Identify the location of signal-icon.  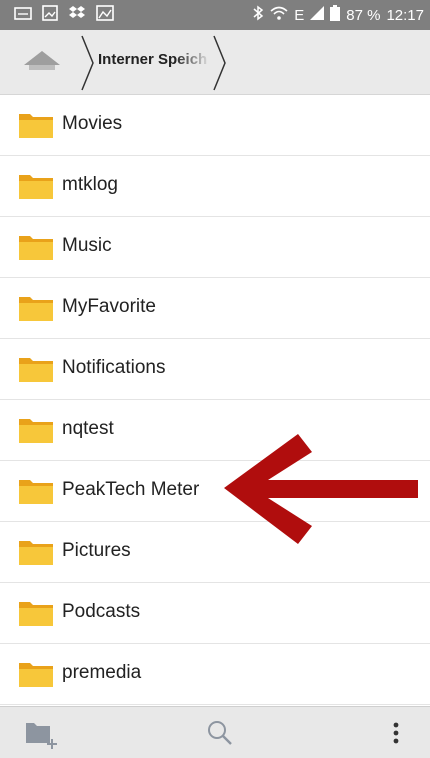
(317, 15).